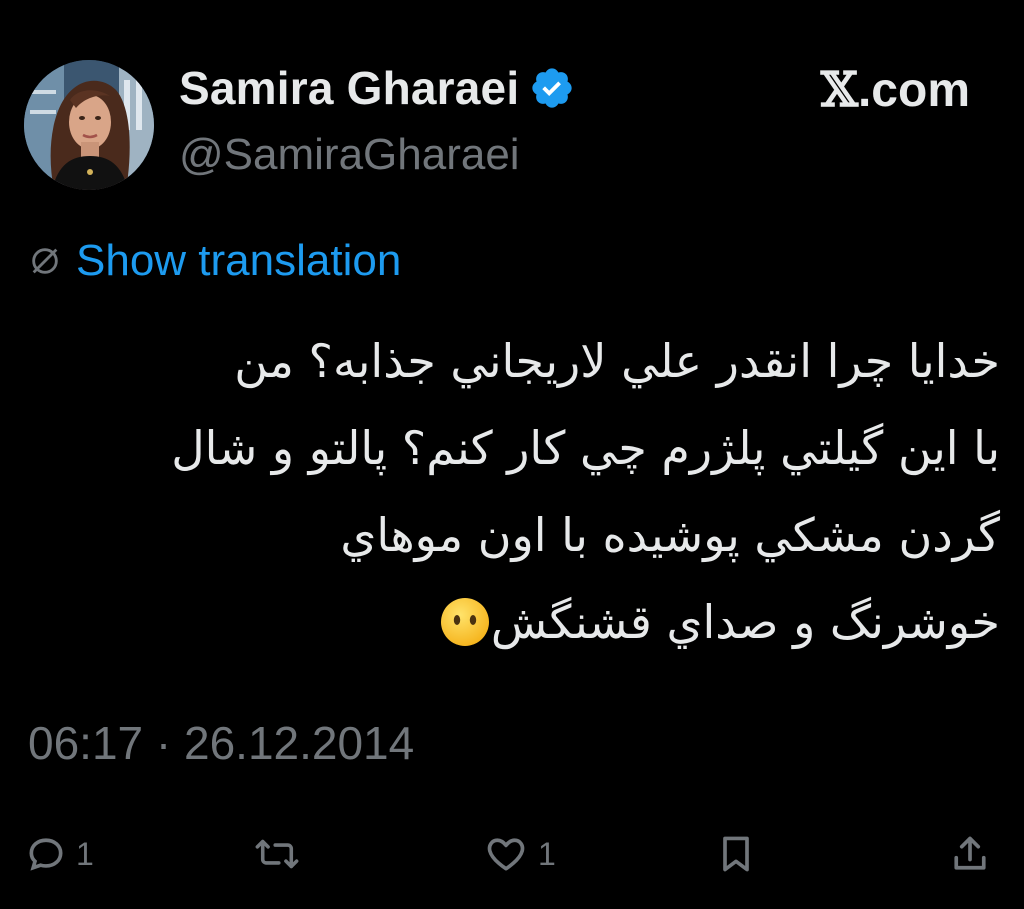 The width and height of the screenshot is (1024, 909). Describe the element at coordinates (839, 90) in the screenshot. I see `x-logo-icon: 𝕏` at that location.